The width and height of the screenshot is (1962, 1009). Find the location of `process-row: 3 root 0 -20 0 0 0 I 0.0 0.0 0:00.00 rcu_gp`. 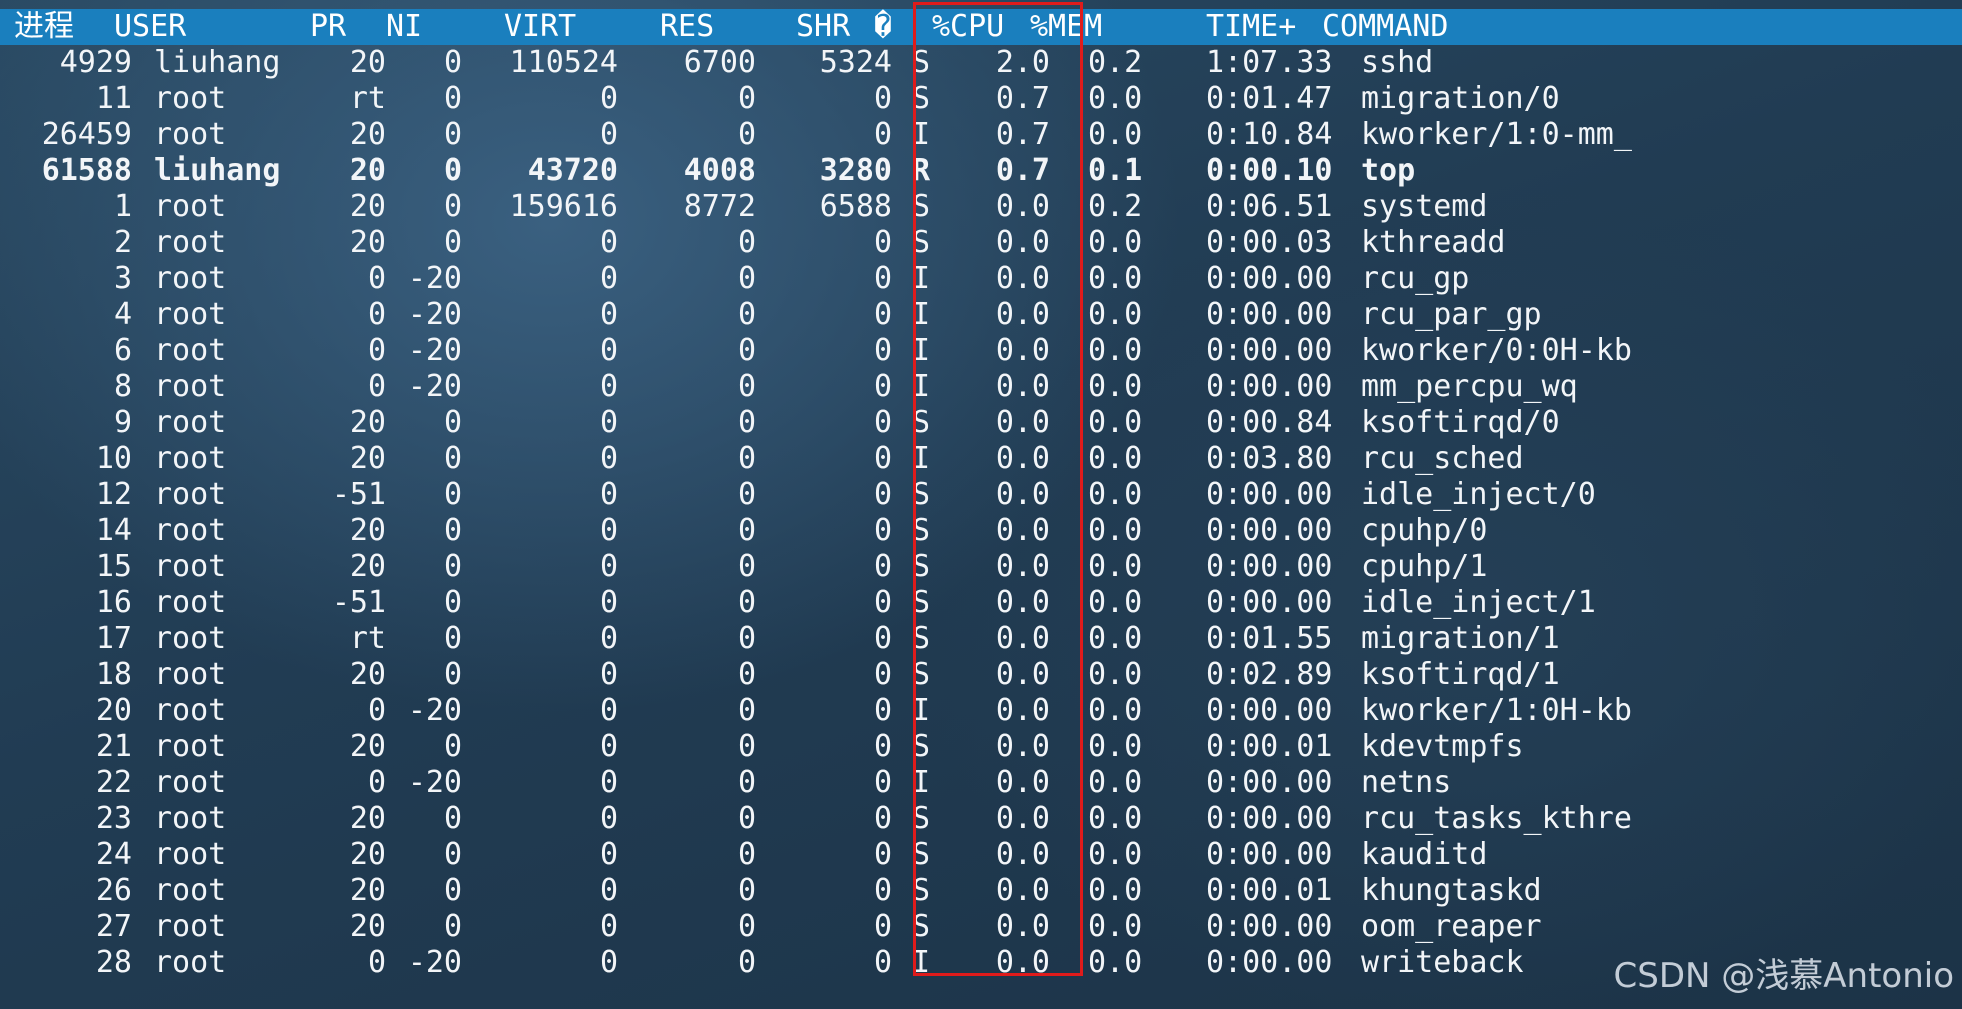

process-row: 3 root 0 -20 0 0 0 I 0.0 0.0 0:00.00 rcu_gp is located at coordinates (981, 279).